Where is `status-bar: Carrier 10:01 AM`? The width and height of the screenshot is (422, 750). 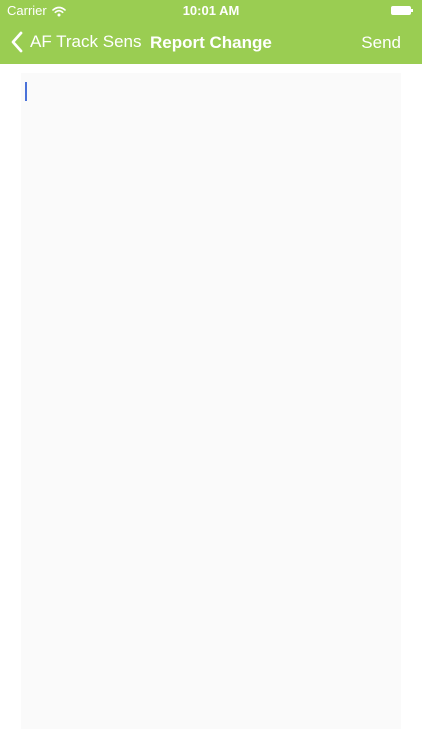 status-bar: Carrier 10:01 AM is located at coordinates (211, 10).